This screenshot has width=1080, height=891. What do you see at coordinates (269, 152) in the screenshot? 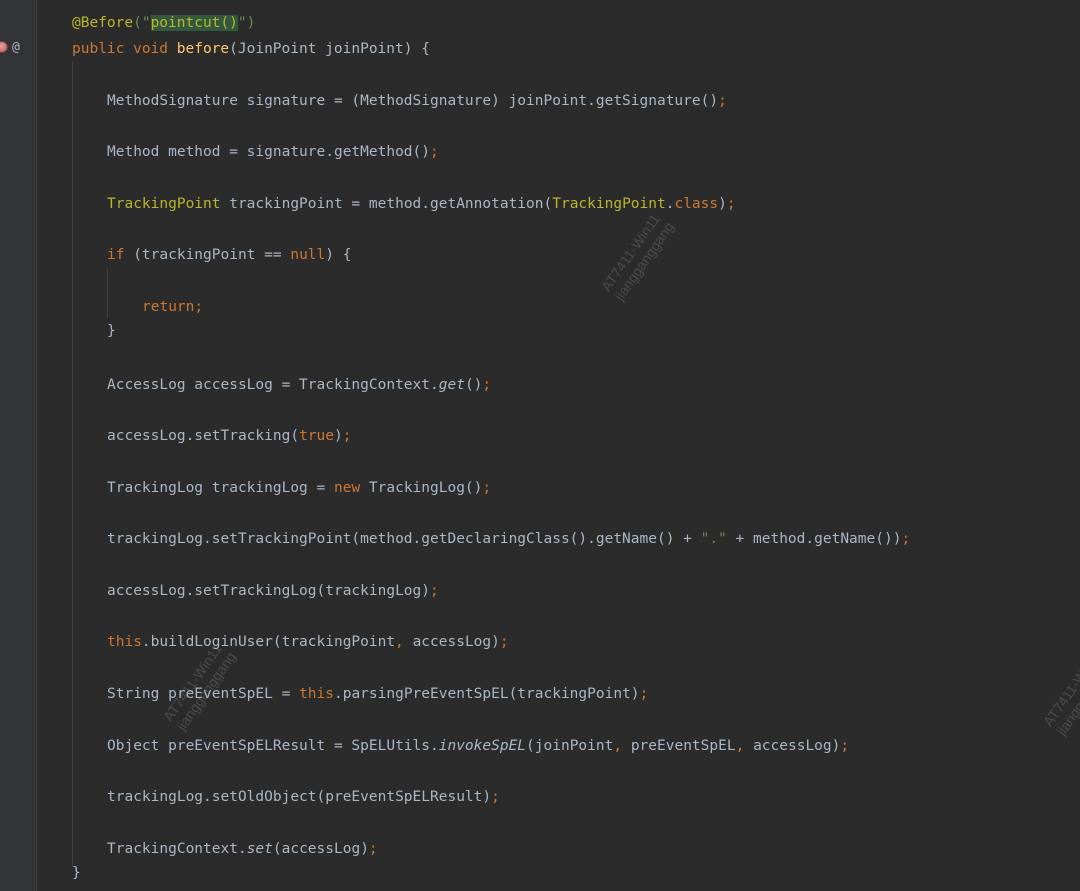
I see `code-token: Method method = signature.getMethod()` at bounding box center [269, 152].